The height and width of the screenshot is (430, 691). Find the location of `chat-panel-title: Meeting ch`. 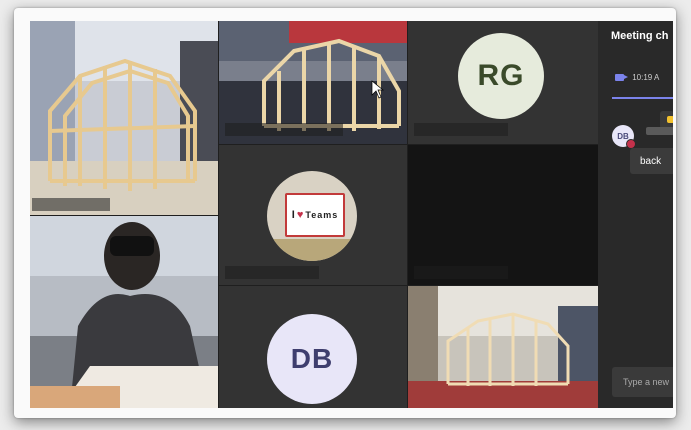

chat-panel-title: Meeting ch is located at coordinates (640, 36).